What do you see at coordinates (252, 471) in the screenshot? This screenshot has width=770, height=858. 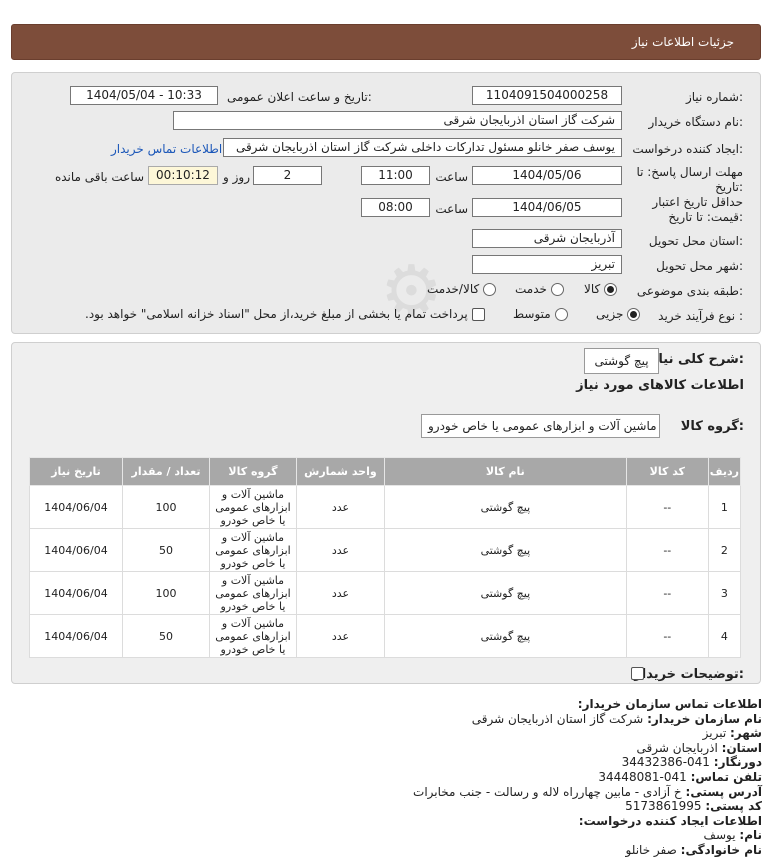 I see `col-group: گروه کالا` at bounding box center [252, 471].